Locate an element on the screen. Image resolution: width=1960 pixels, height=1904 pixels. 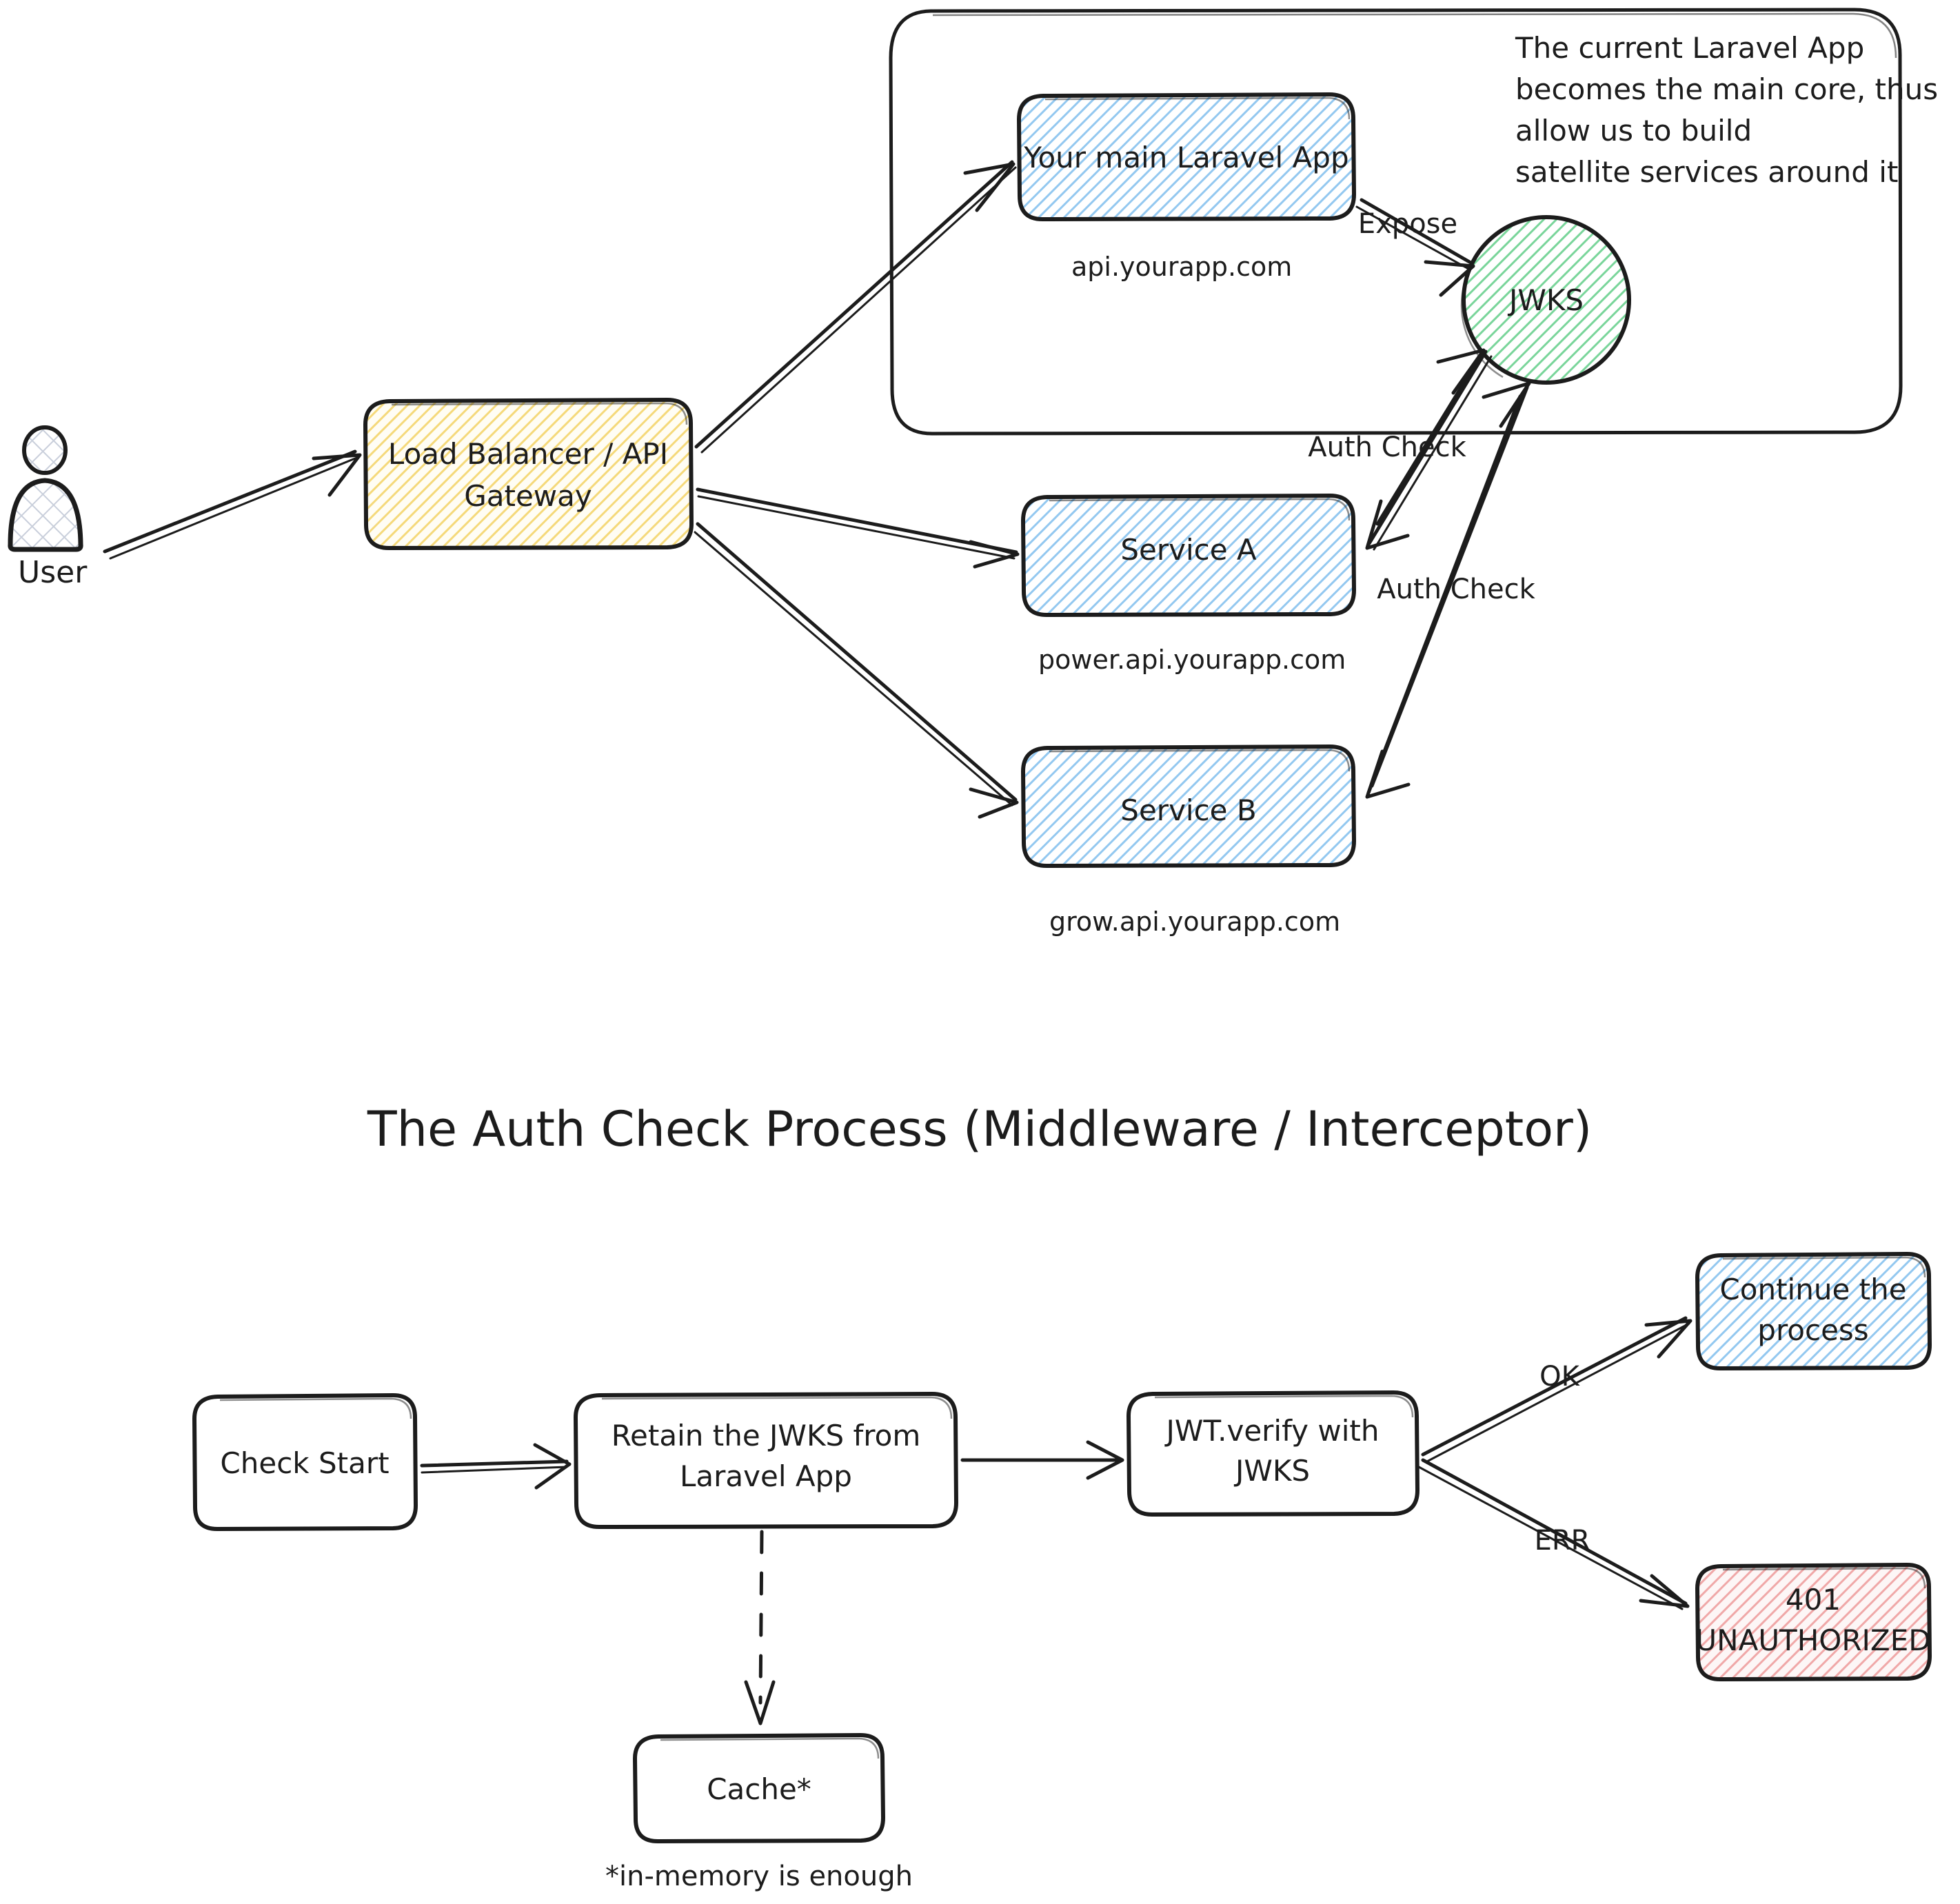
main-app-sublabel: api.yourapp.com is located at coordinates (1181, 267).